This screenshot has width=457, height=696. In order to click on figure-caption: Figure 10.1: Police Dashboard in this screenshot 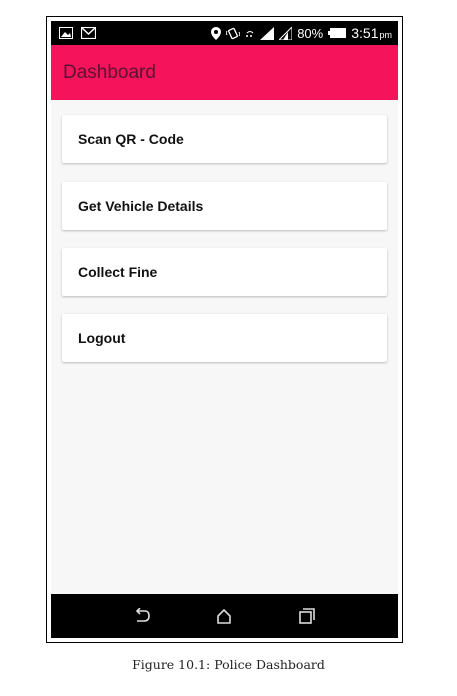, I will do `click(228, 664)`.